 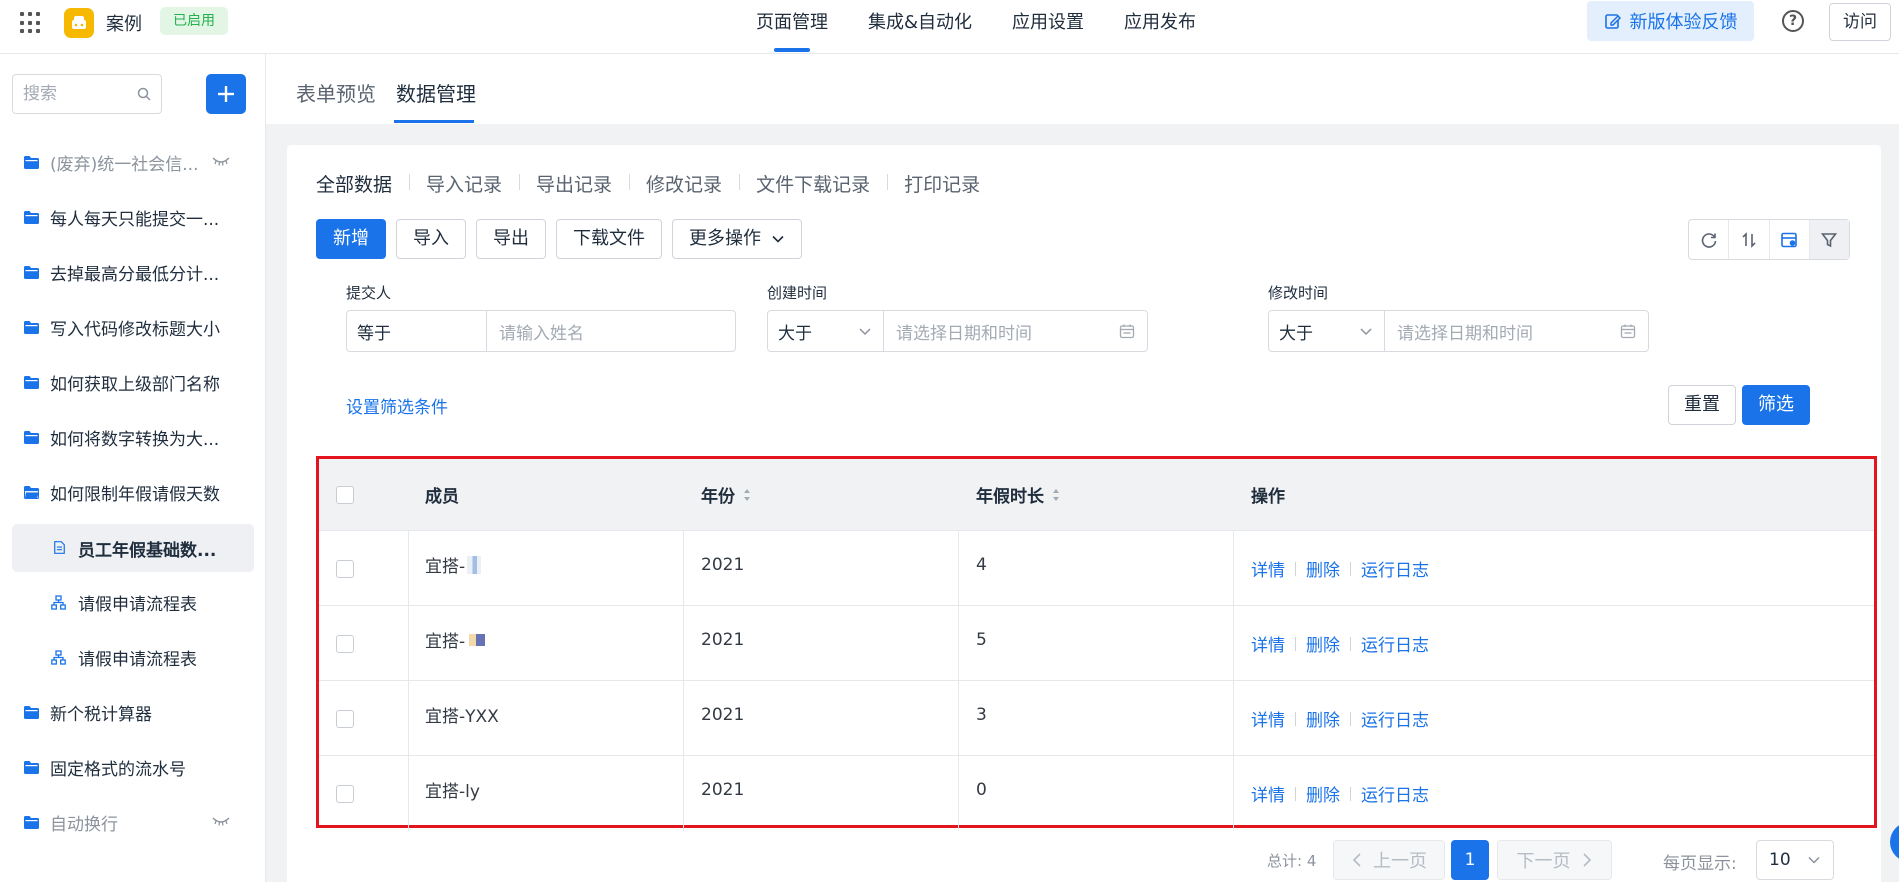 What do you see at coordinates (1702, 405) in the screenshot?
I see `reset-button: 重置` at bounding box center [1702, 405].